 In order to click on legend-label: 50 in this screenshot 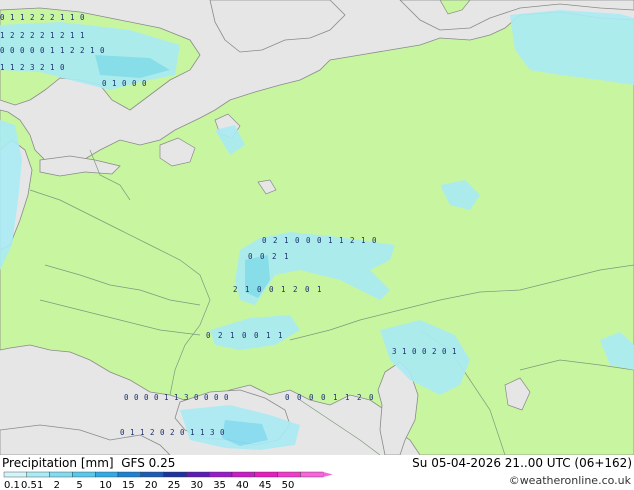, I will do `click(288, 485)`.